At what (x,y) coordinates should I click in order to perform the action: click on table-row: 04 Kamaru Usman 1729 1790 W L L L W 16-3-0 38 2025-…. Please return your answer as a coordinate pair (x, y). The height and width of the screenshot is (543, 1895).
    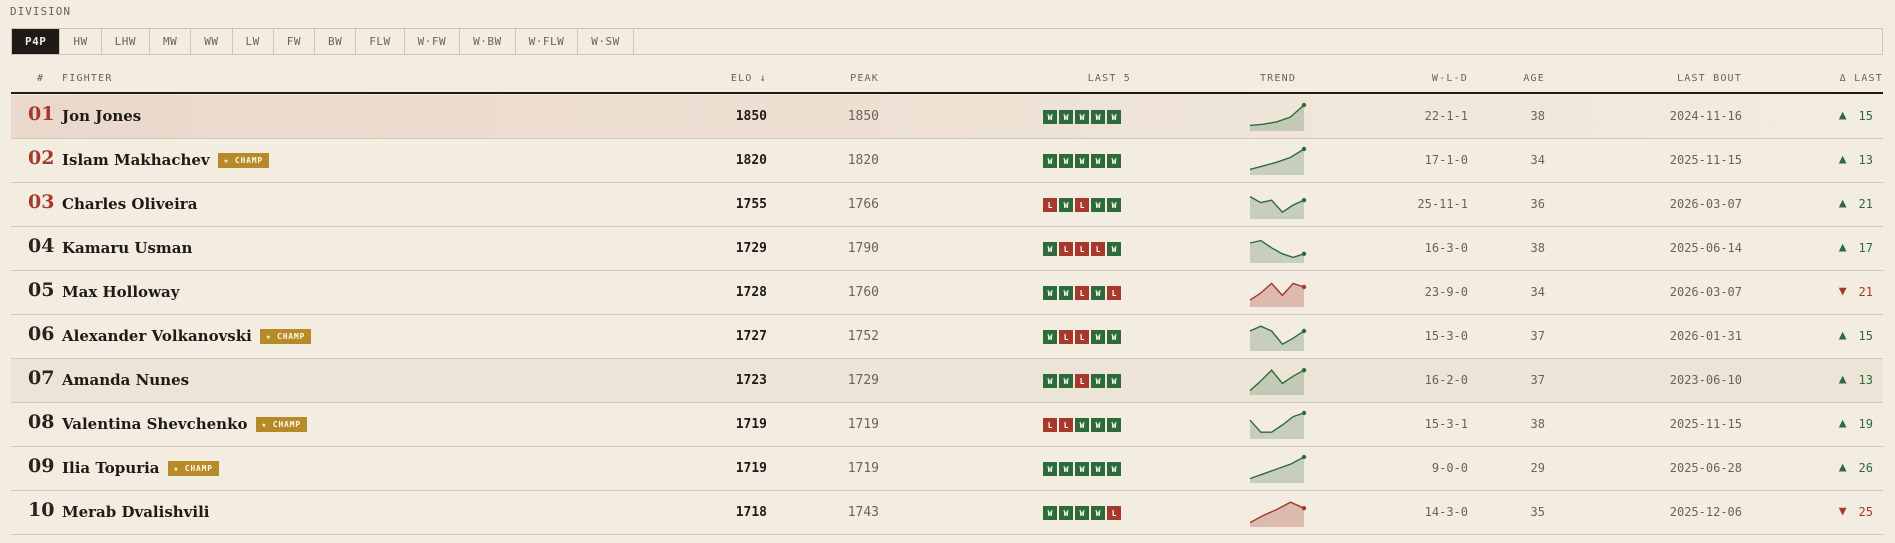
    Looking at the image, I should click on (947, 249).